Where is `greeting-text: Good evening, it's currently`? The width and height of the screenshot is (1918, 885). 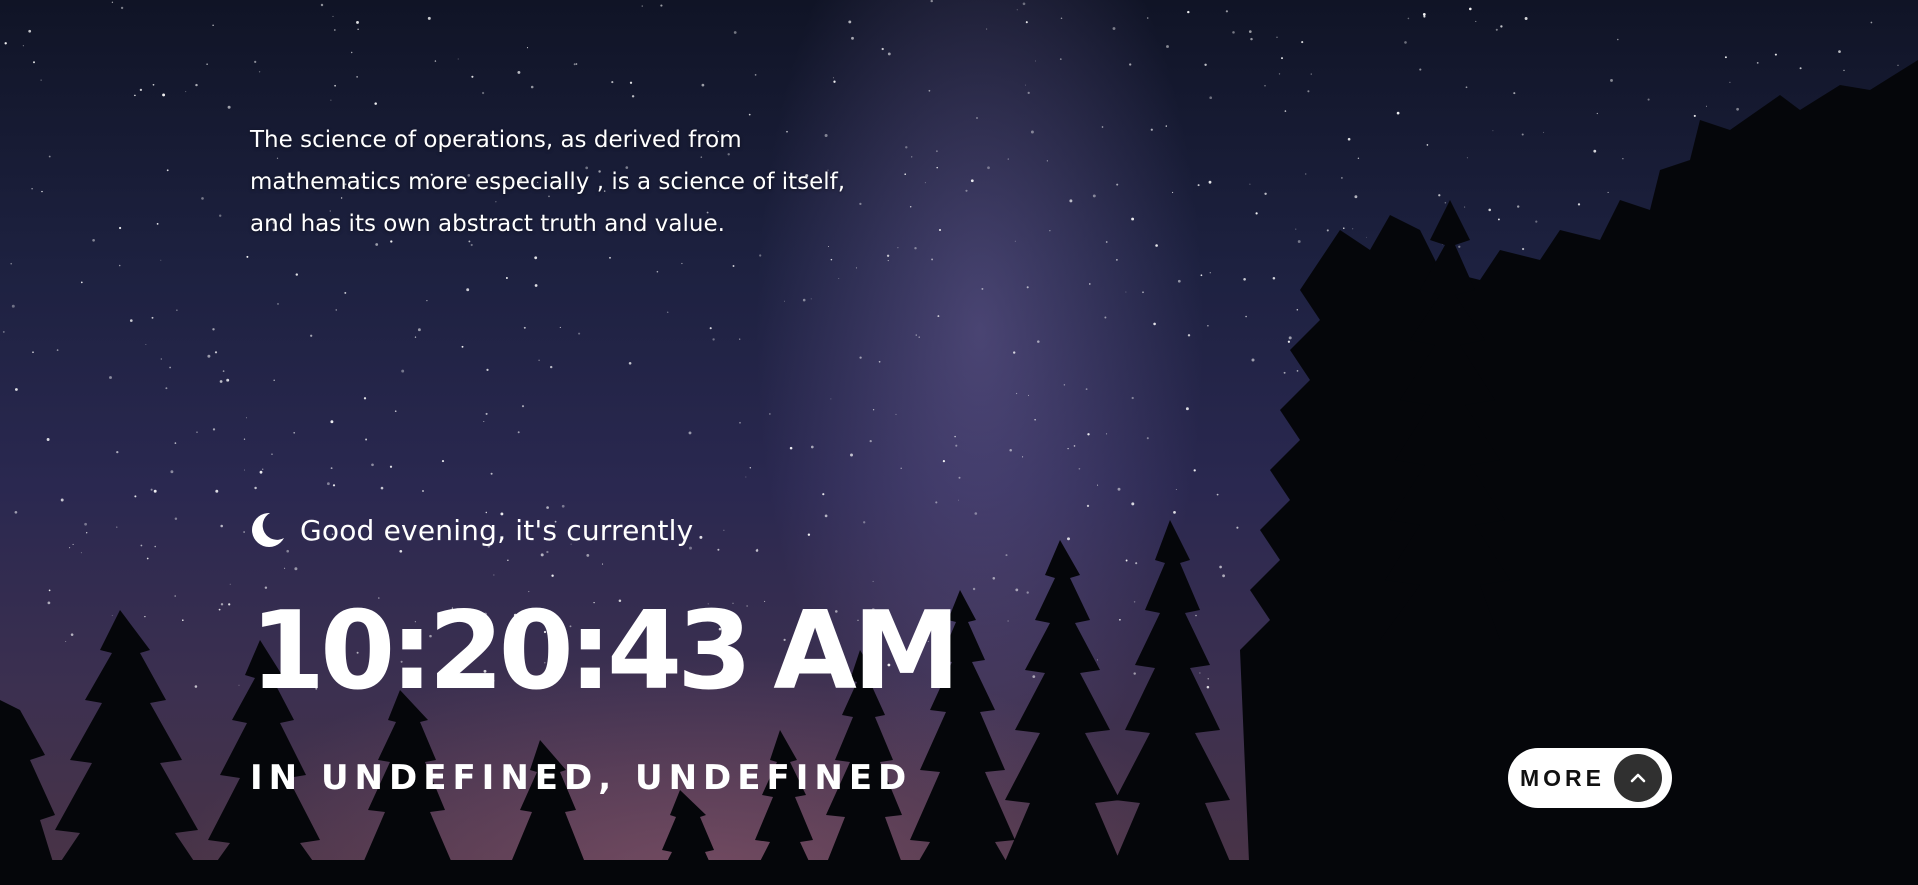 greeting-text: Good evening, it's currently is located at coordinates (497, 530).